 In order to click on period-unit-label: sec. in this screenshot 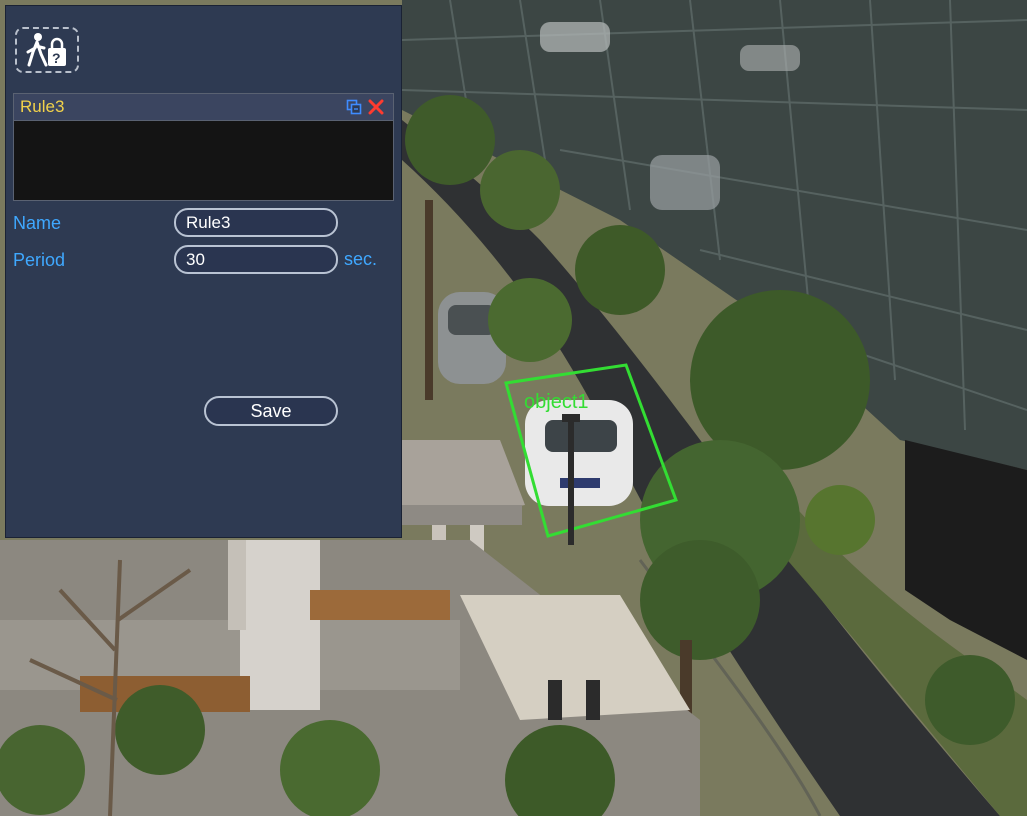, I will do `click(361, 259)`.